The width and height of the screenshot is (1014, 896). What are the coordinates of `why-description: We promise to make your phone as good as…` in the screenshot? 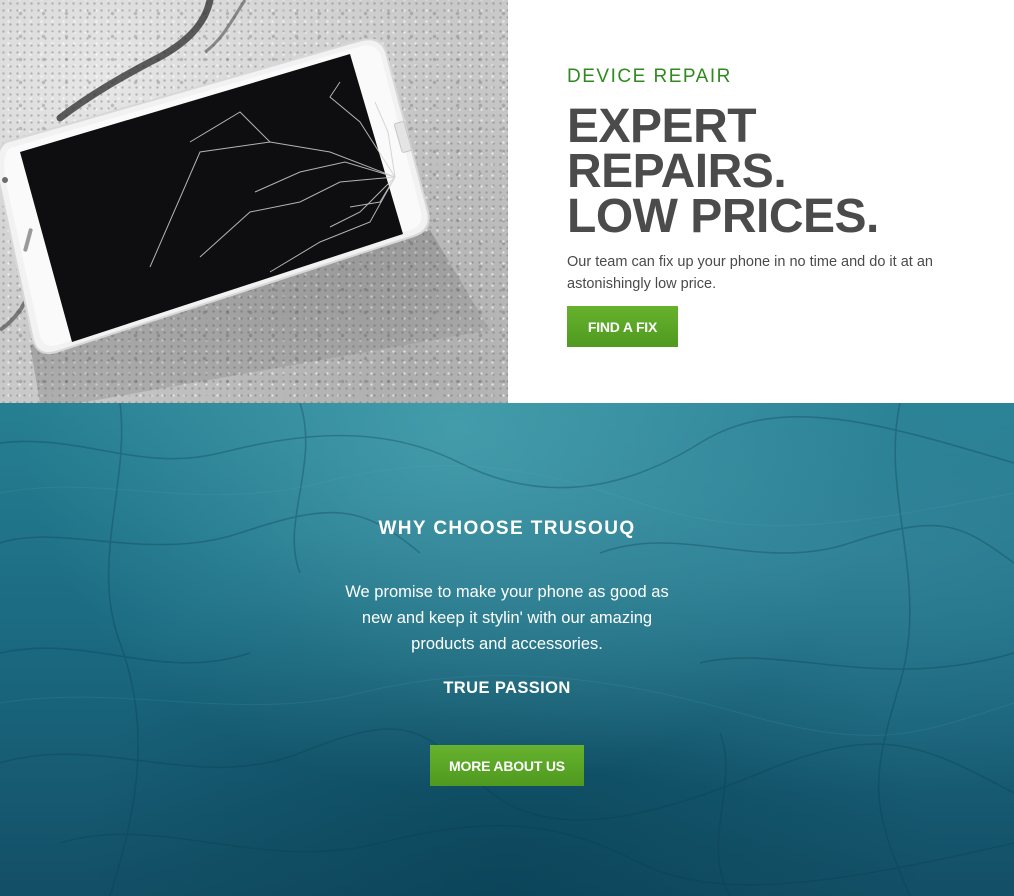 It's located at (507, 618).